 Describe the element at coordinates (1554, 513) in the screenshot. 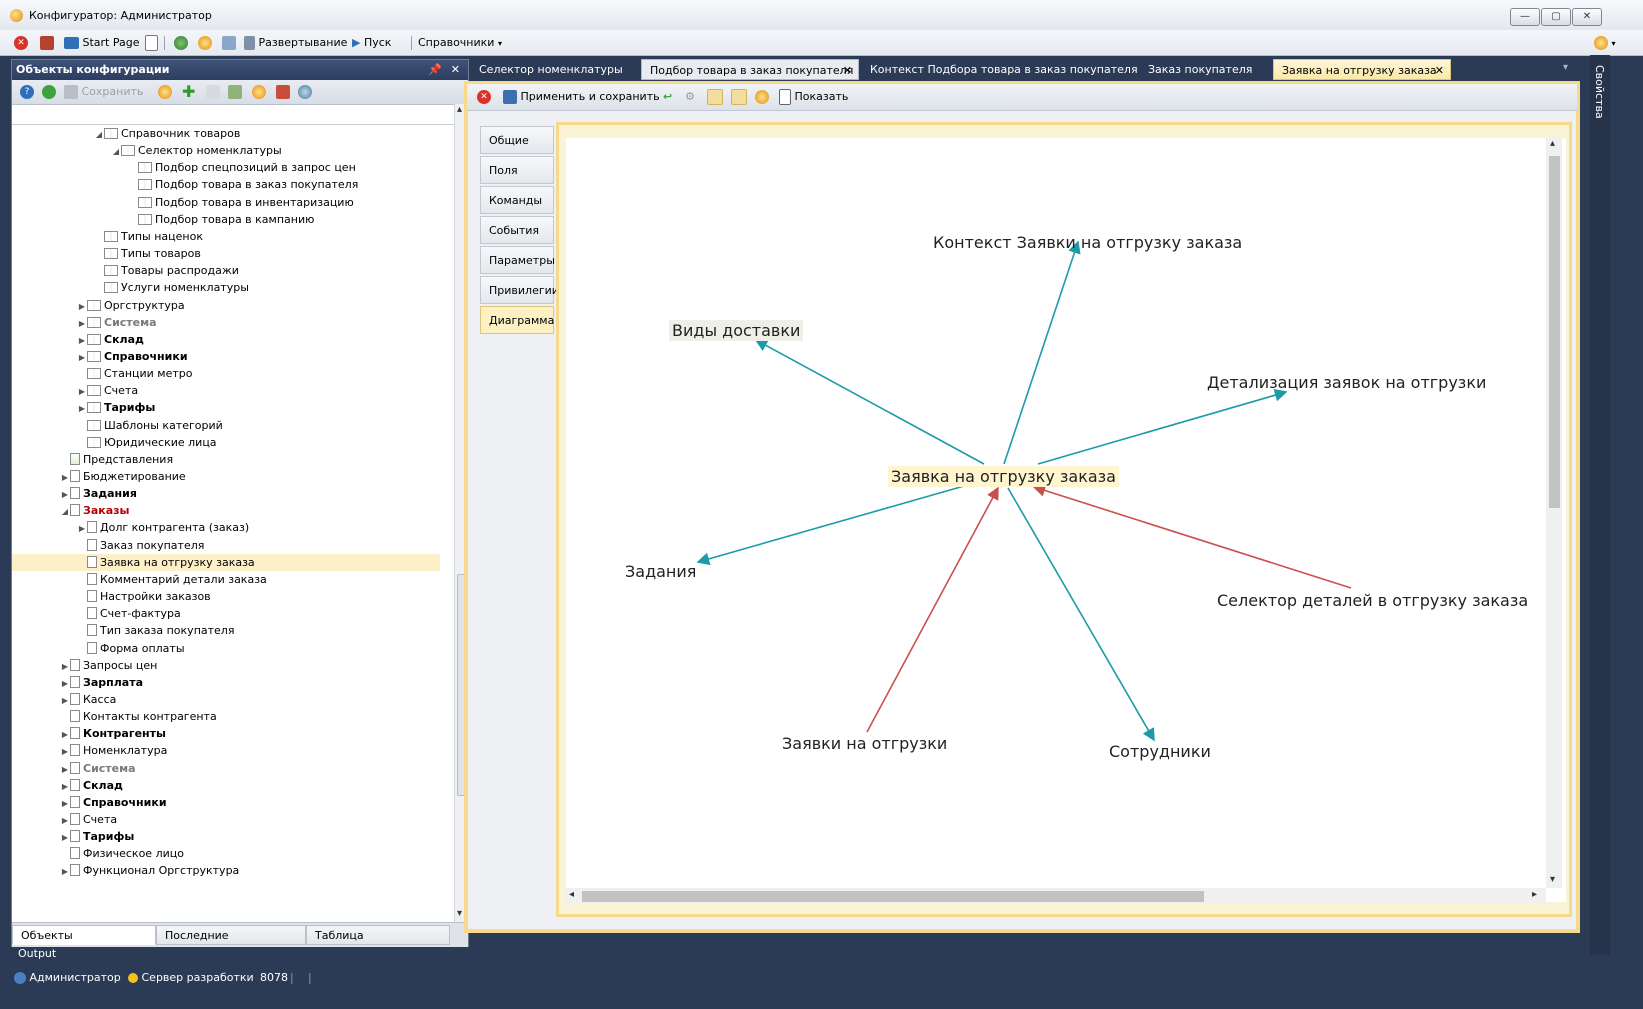

I see `diagram-vertical-scrollbar: ▴ ▾` at that location.